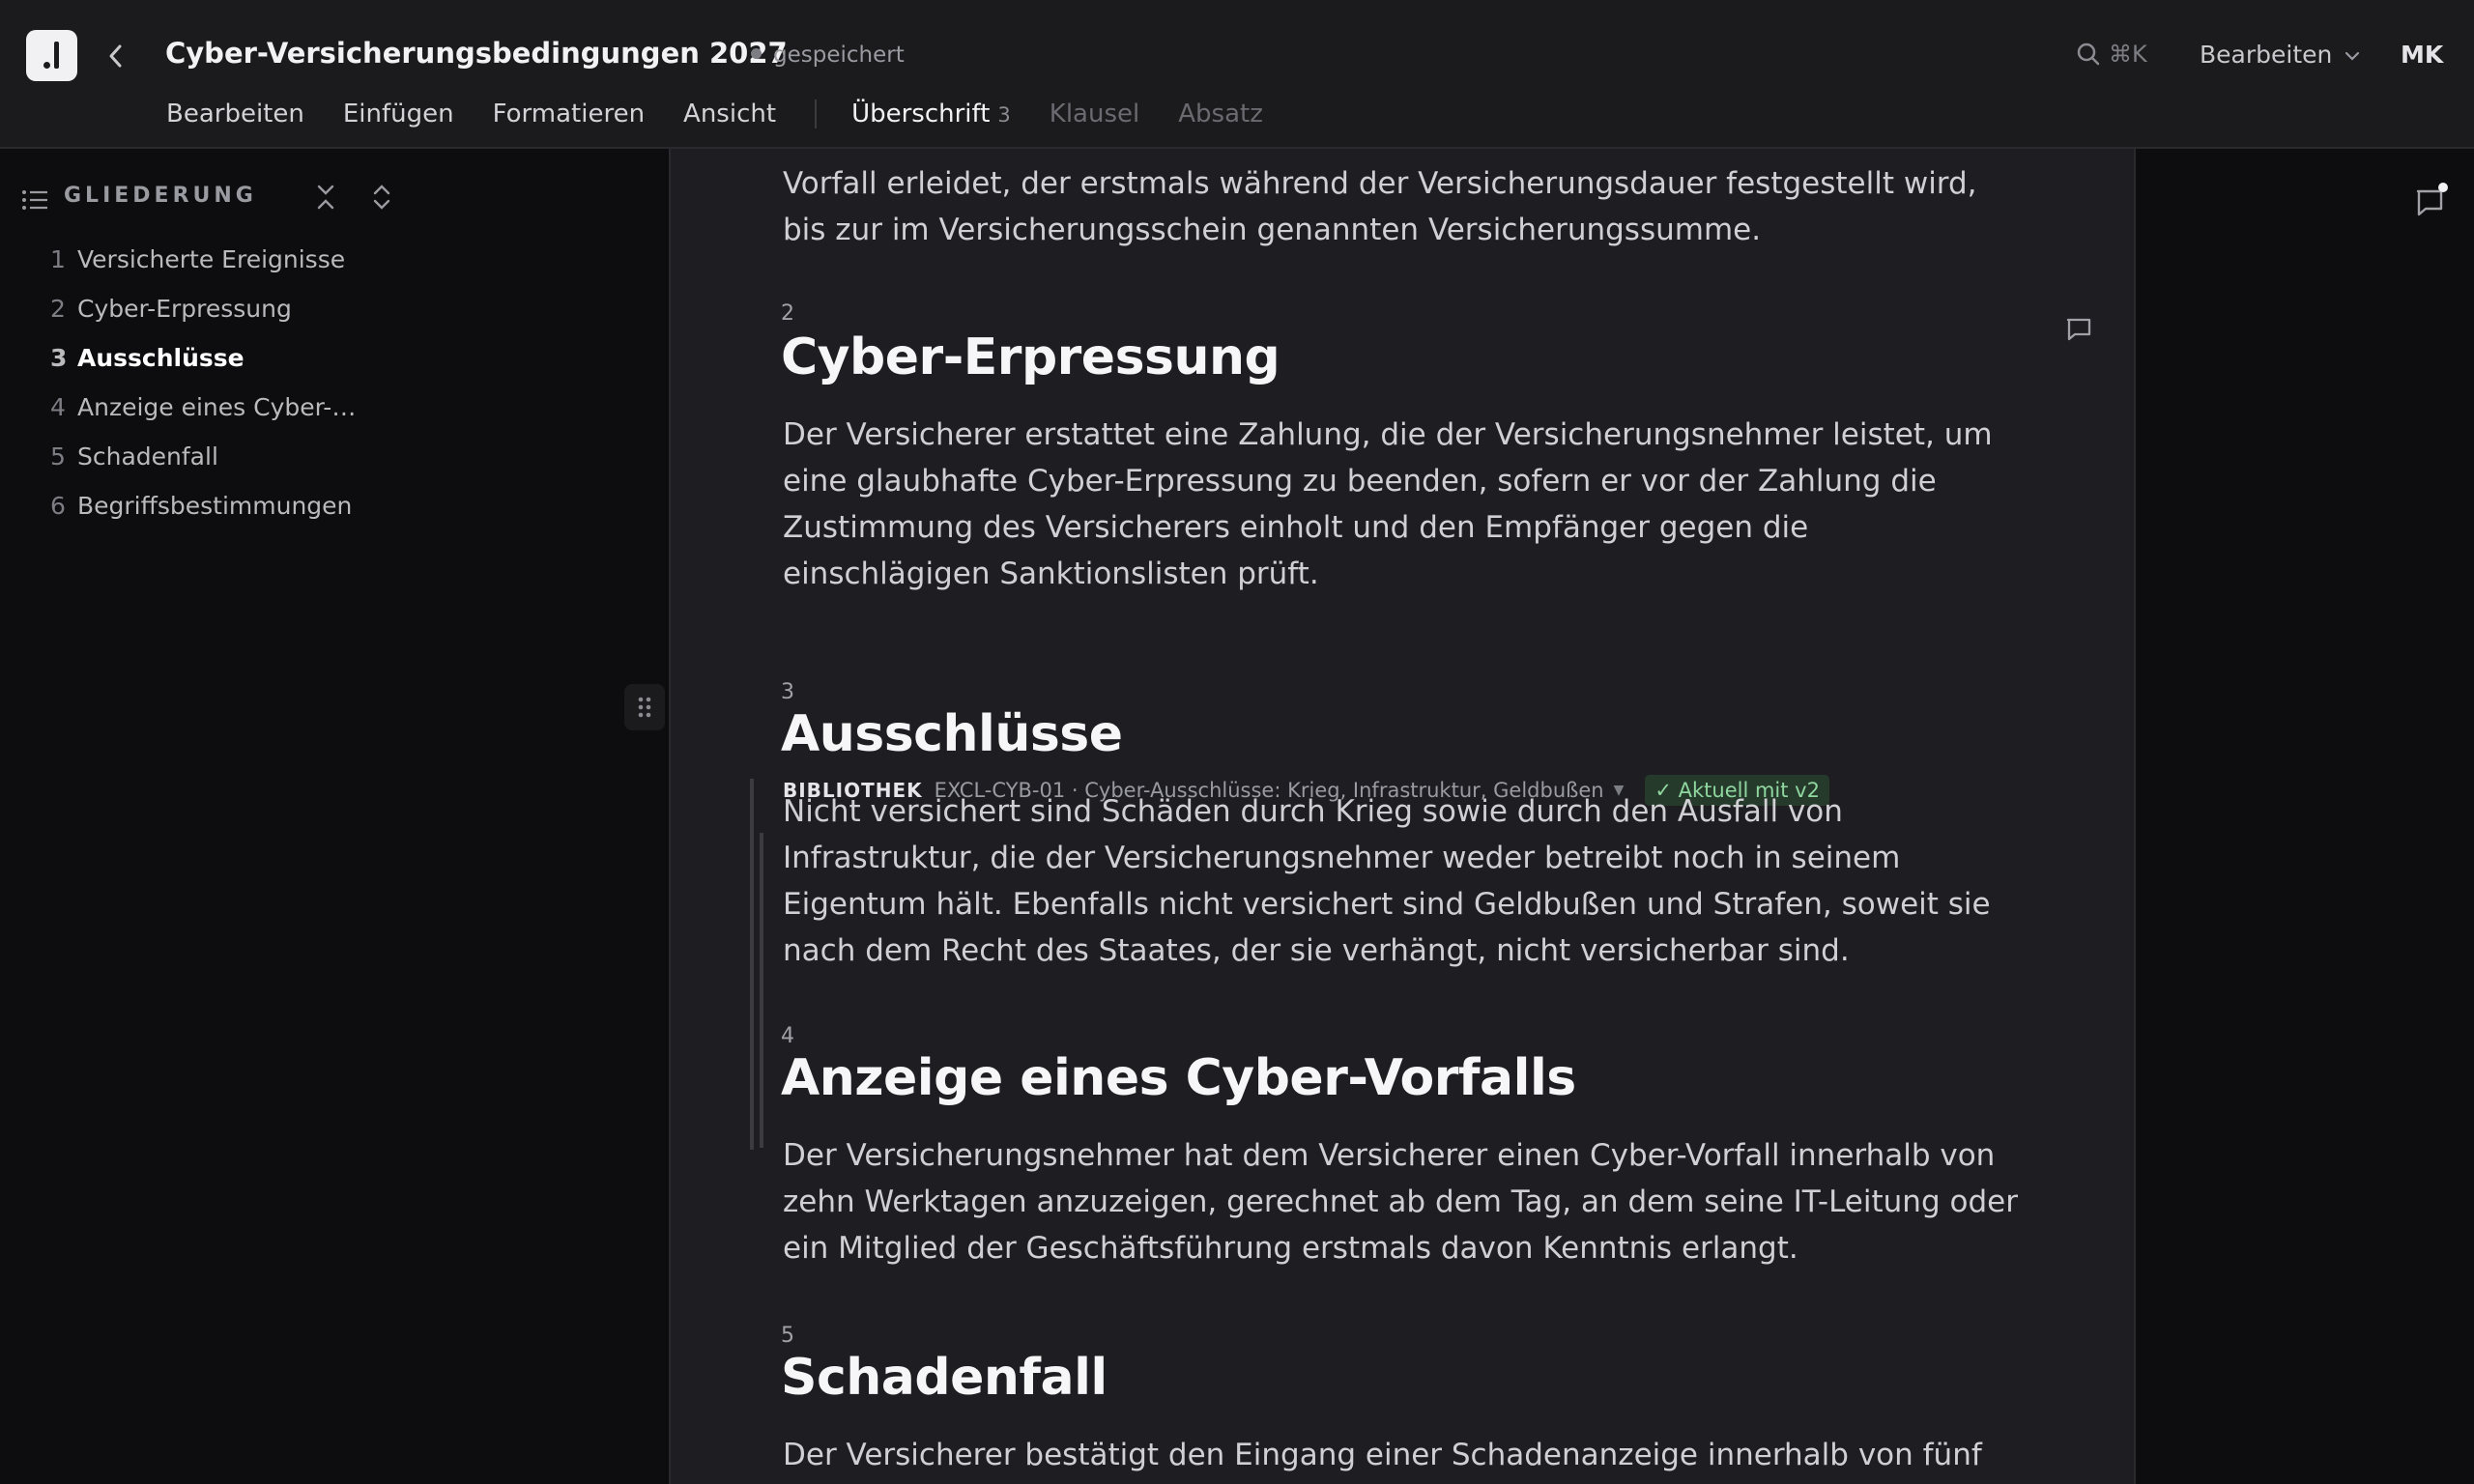 The height and width of the screenshot is (1484, 2474). What do you see at coordinates (477, 54) in the screenshot?
I see `document-title: Cyber-Versicherungsbedingungen 2027` at bounding box center [477, 54].